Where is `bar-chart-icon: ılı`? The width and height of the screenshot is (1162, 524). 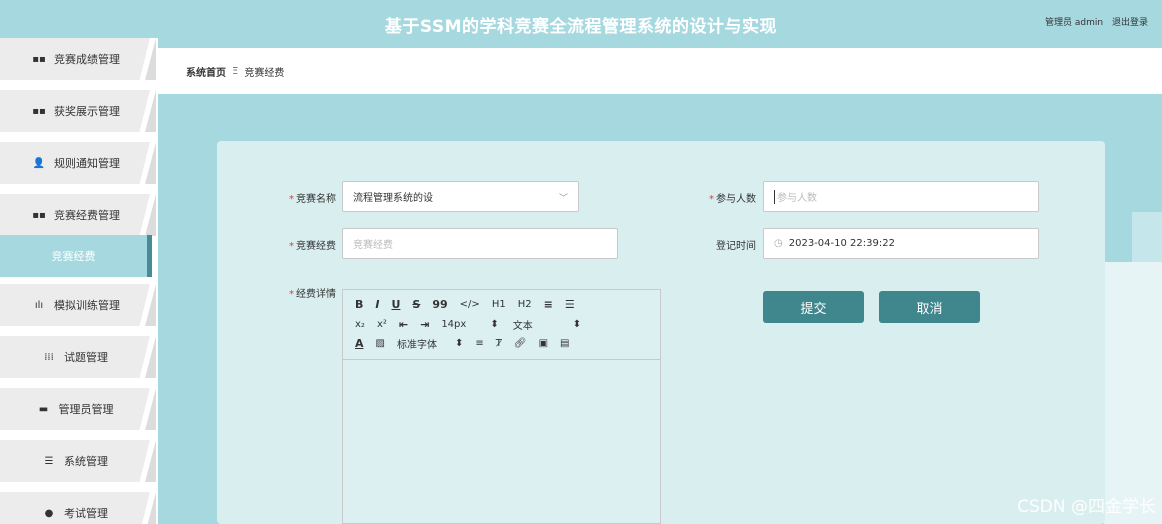 bar-chart-icon: ılı is located at coordinates (39, 305).